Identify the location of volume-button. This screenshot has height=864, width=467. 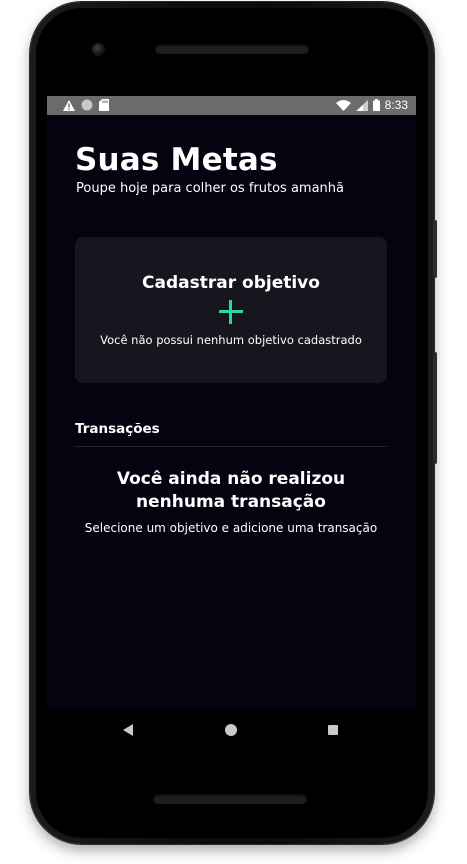
(435, 408).